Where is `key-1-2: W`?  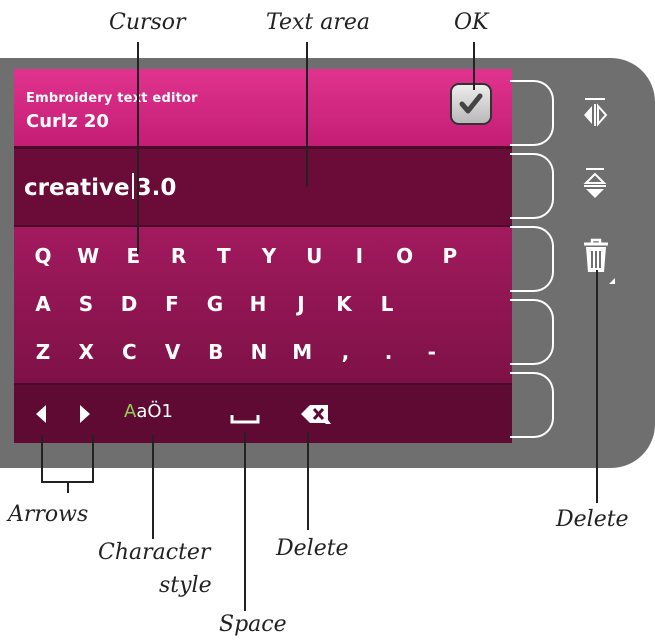
key-1-2: W is located at coordinates (88, 256).